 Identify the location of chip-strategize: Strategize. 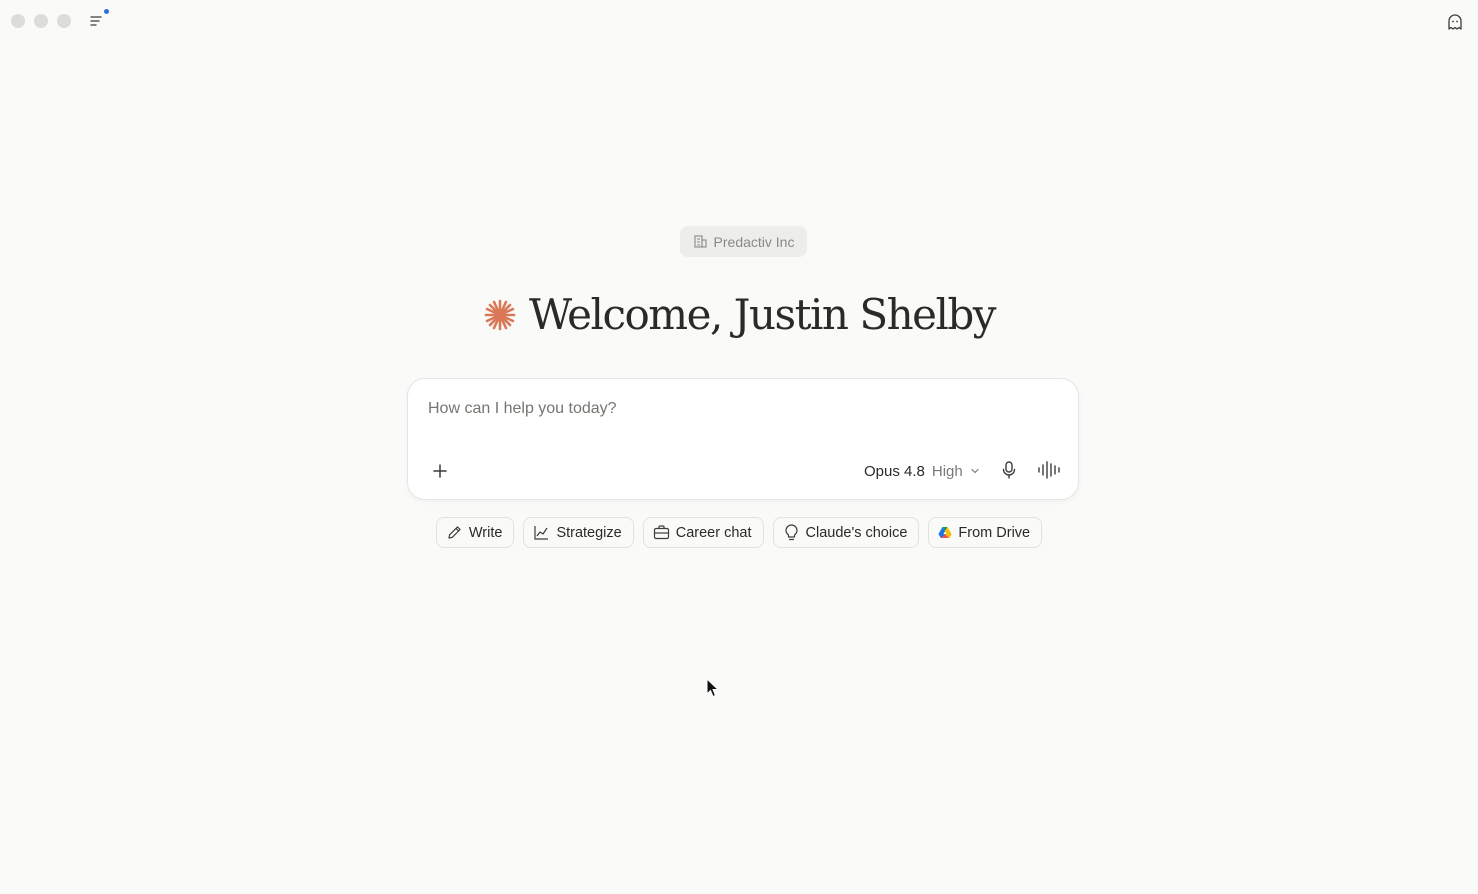
(578, 532).